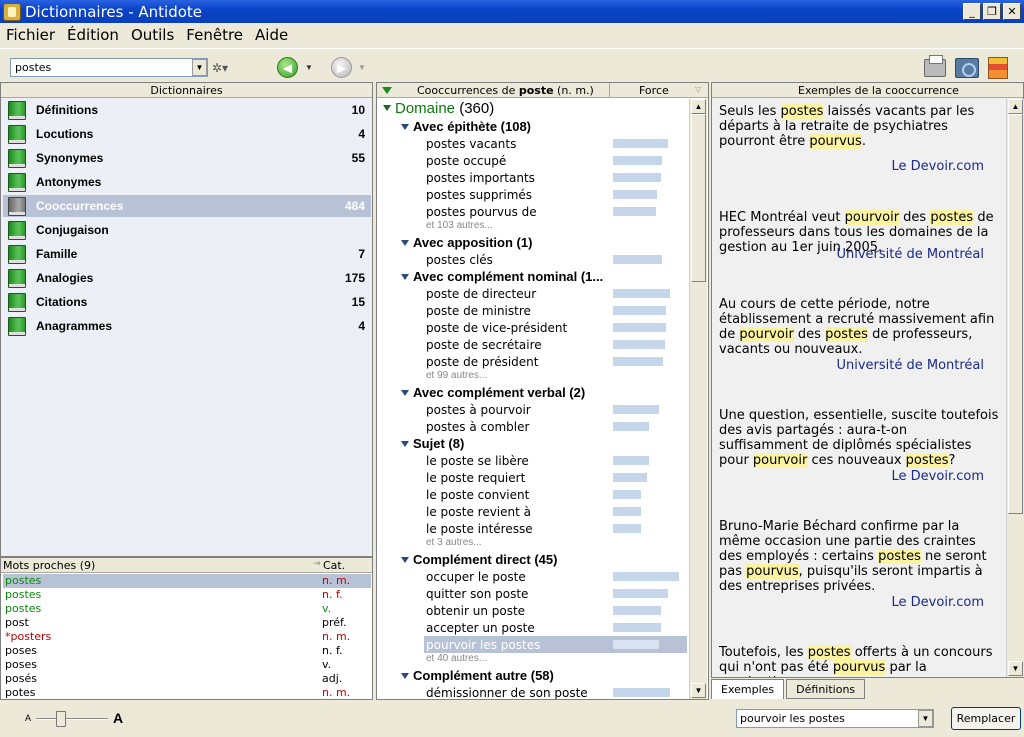 Image resolution: width=1024 pixels, height=737 pixels. What do you see at coordinates (187, 693) in the screenshot?
I see `similar-word-row: potes n. m.` at bounding box center [187, 693].